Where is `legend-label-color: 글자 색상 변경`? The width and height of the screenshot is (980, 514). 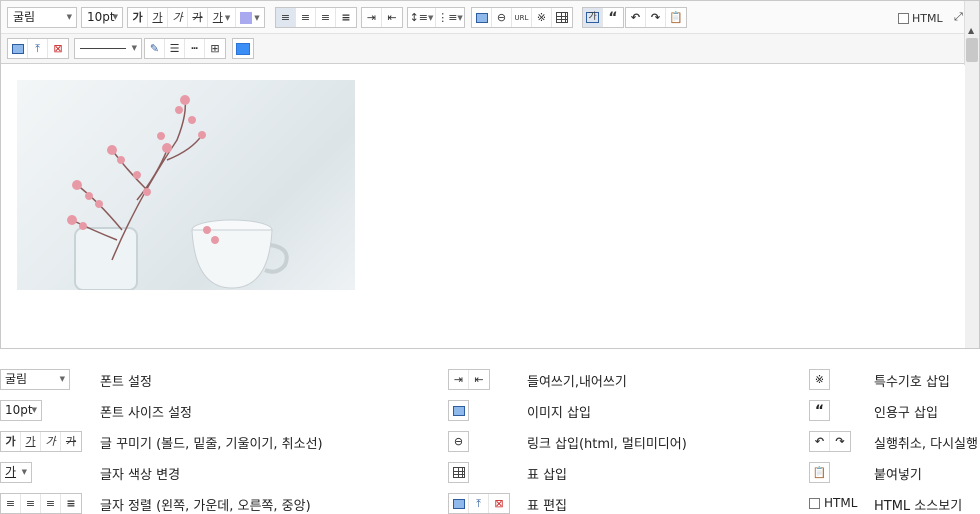
legend-label-color: 글자 색상 변경 is located at coordinates (140, 475).